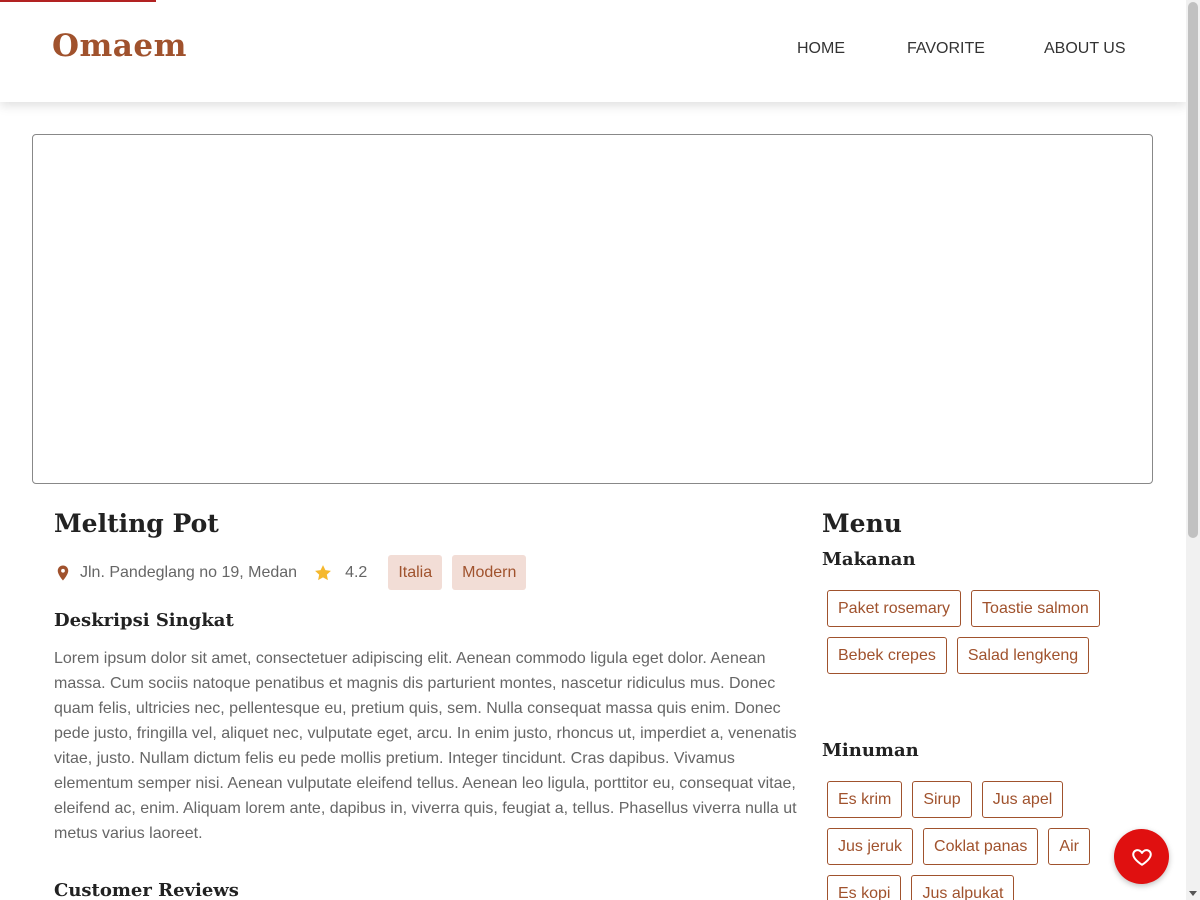 The height and width of the screenshot is (900, 1200). I want to click on menu-item-chip: Air, so click(1069, 846).